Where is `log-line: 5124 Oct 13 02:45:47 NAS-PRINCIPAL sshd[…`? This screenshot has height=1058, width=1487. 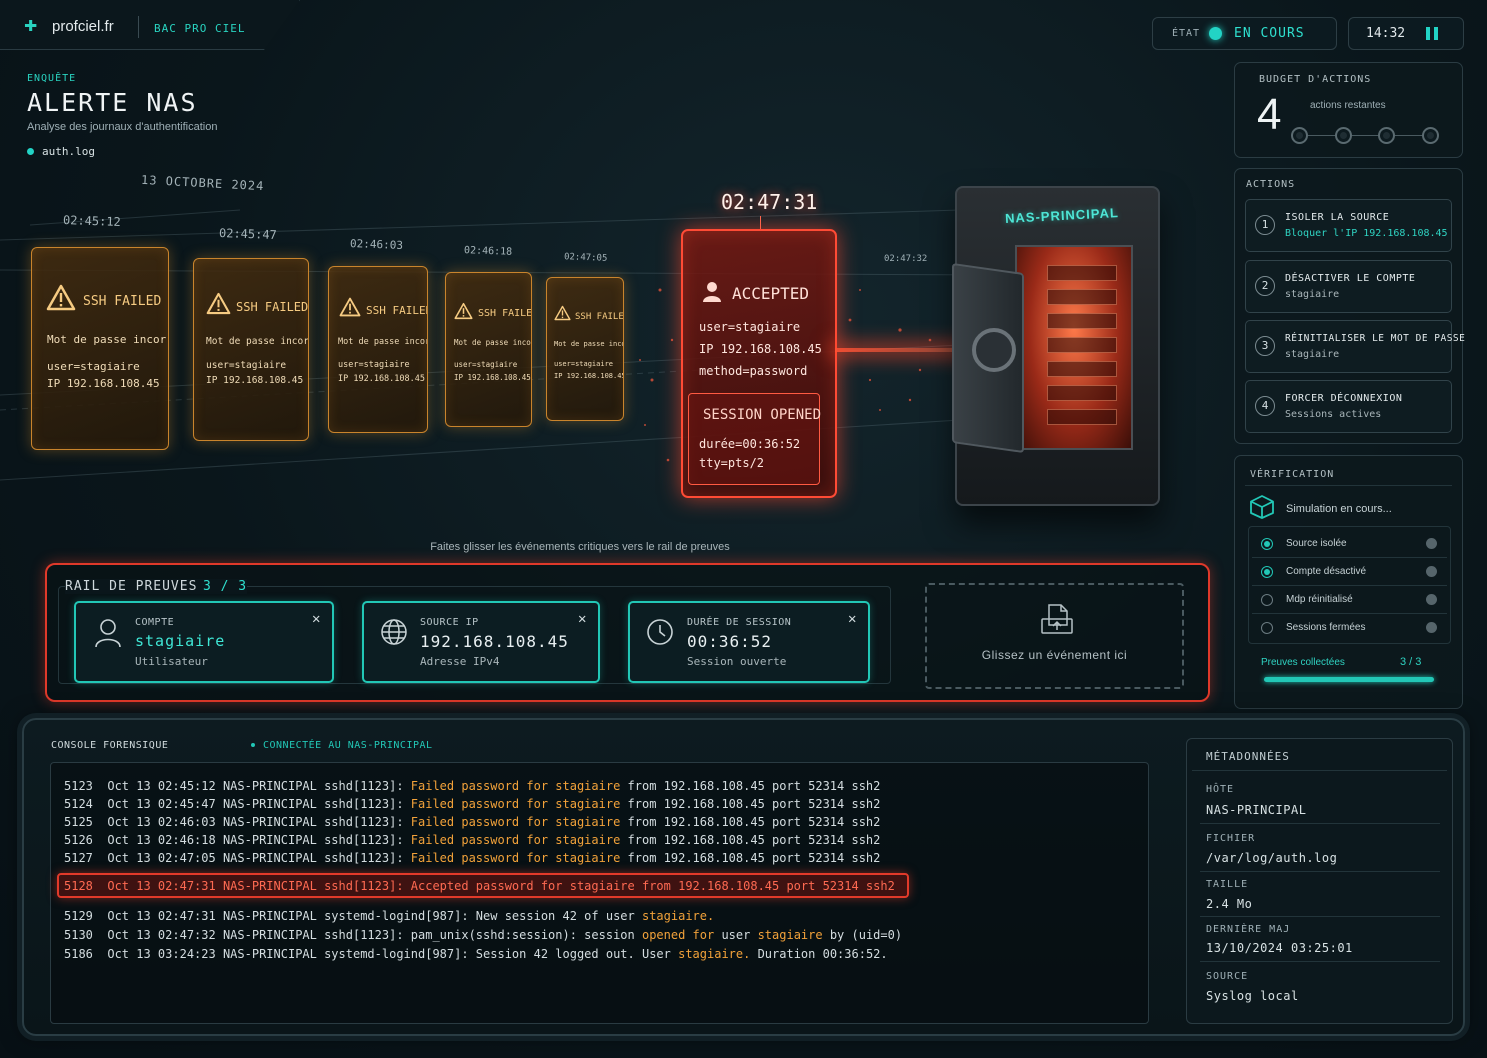
log-line: 5124 Oct 13 02:45:47 NAS-PRINCIPAL sshd[… is located at coordinates (472, 804).